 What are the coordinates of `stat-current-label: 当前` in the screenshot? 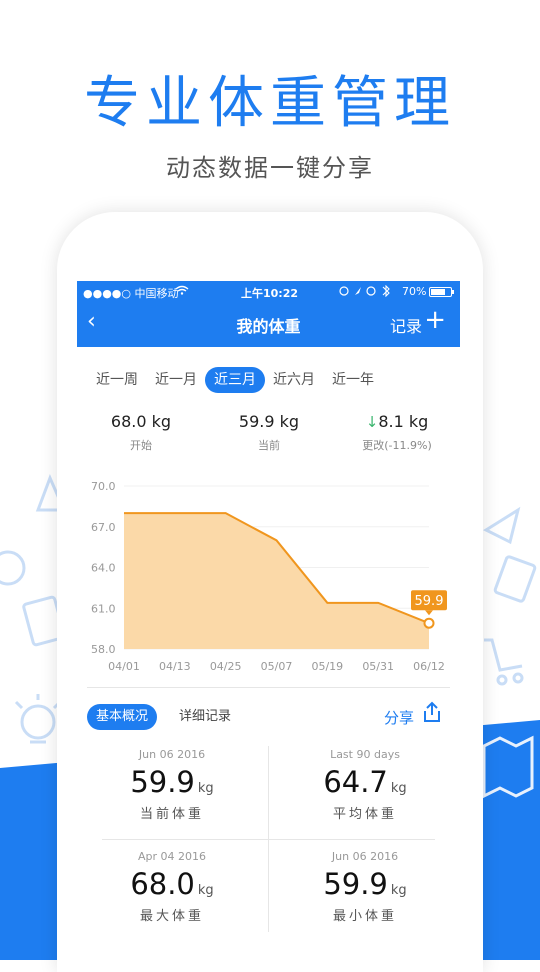 It's located at (269, 445).